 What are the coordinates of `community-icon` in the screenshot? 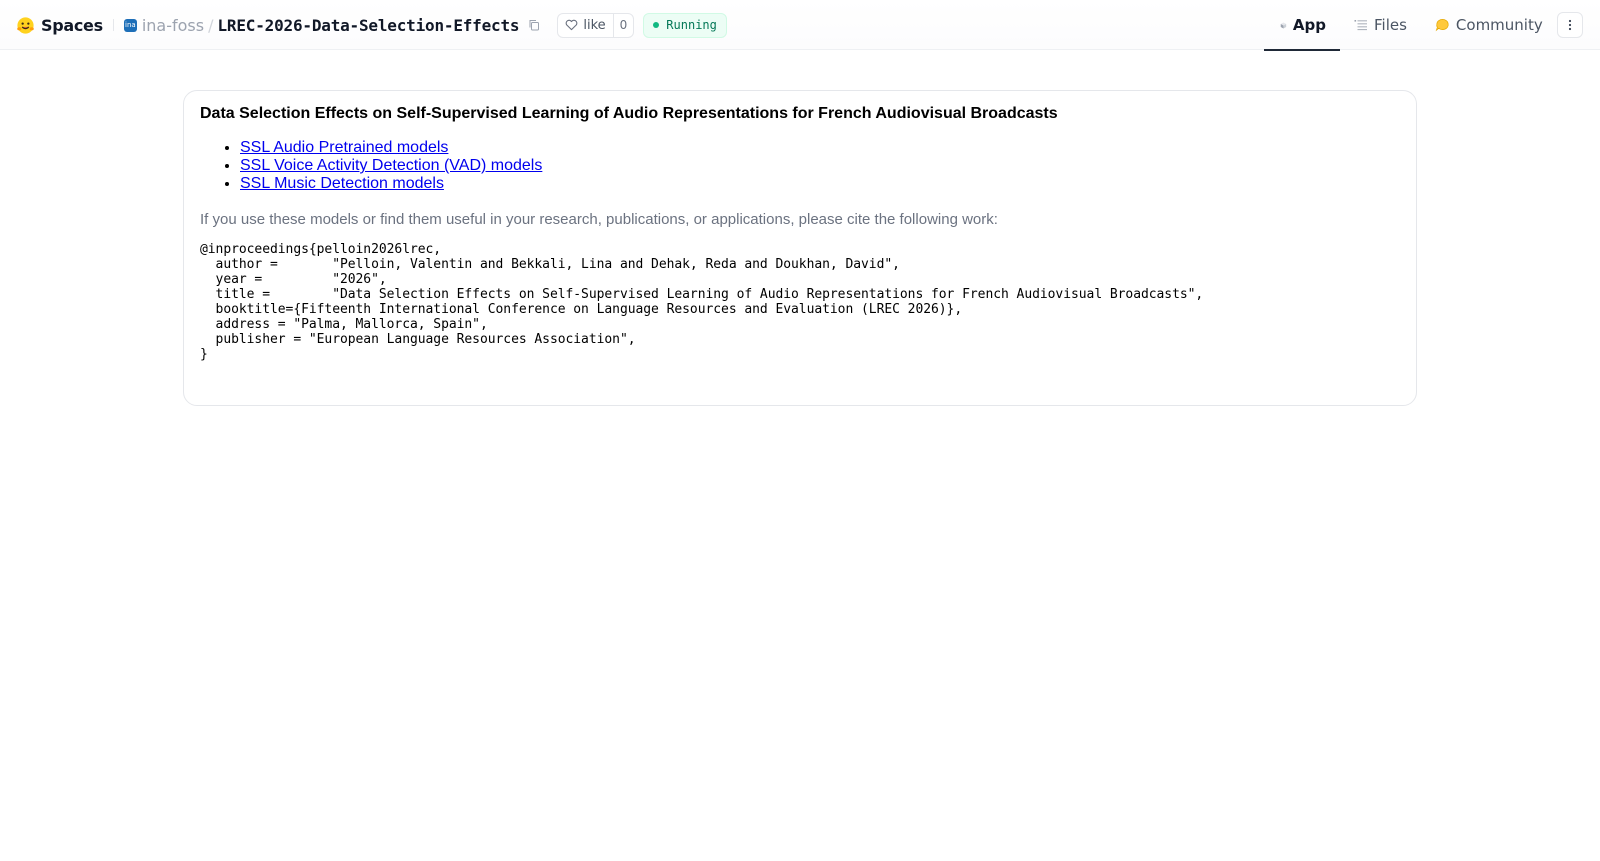 It's located at (1442, 25).